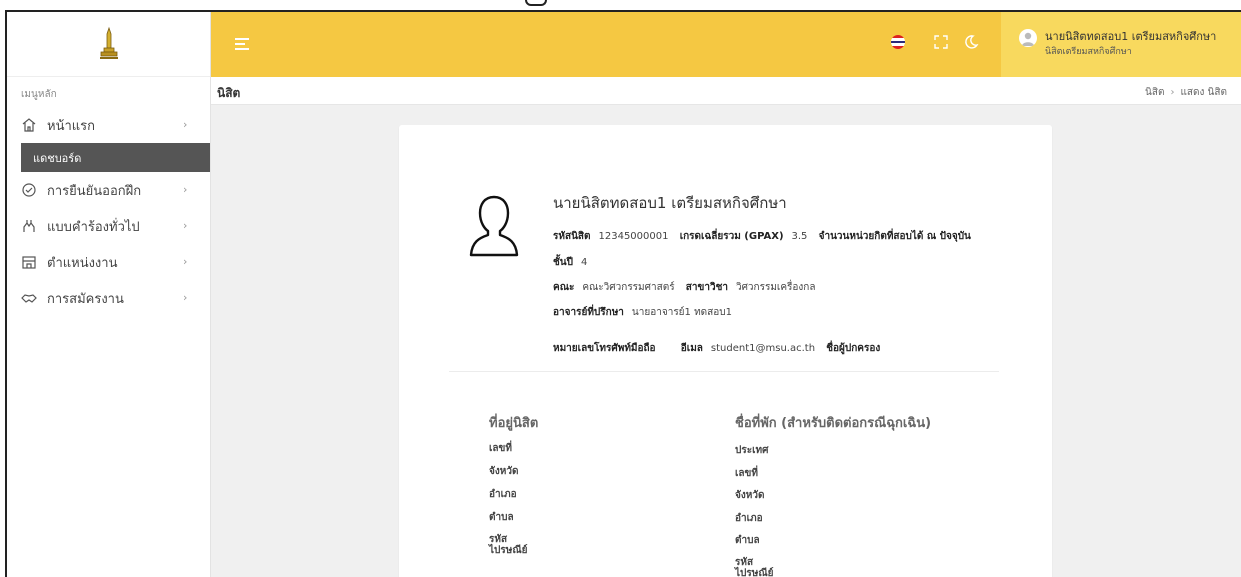 The width and height of the screenshot is (1241, 577). What do you see at coordinates (752, 450) in the screenshot?
I see `emergency-field-country: ประเทศ` at bounding box center [752, 450].